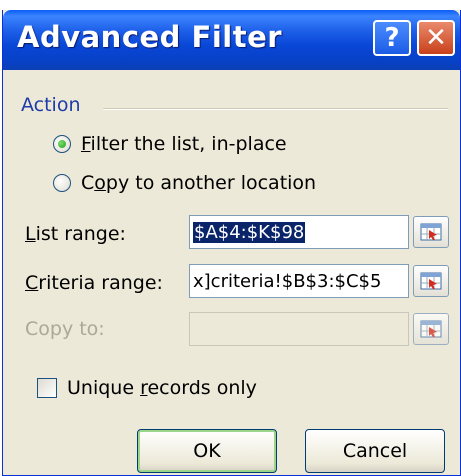 The height and width of the screenshot is (476, 461). What do you see at coordinates (51, 105) in the screenshot?
I see `action-group-label: Action` at bounding box center [51, 105].